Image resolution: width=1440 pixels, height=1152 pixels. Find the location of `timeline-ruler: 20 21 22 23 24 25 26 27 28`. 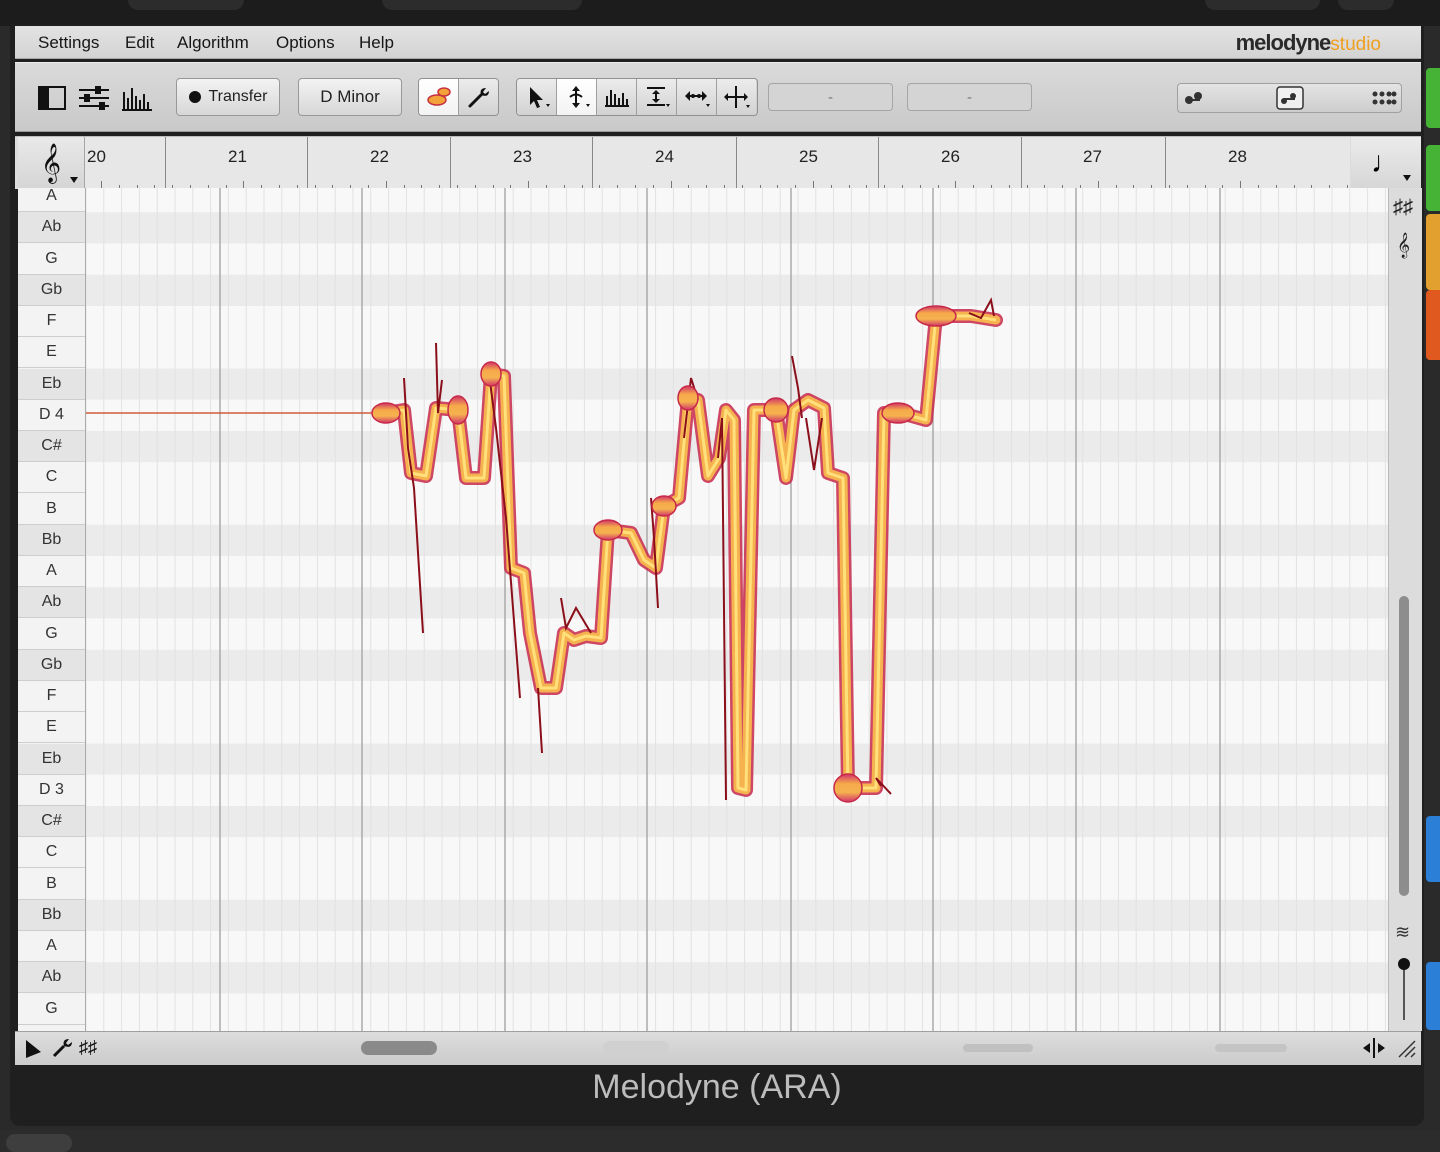

timeline-ruler: 20 21 22 23 24 25 26 27 28 is located at coordinates (725, 163).